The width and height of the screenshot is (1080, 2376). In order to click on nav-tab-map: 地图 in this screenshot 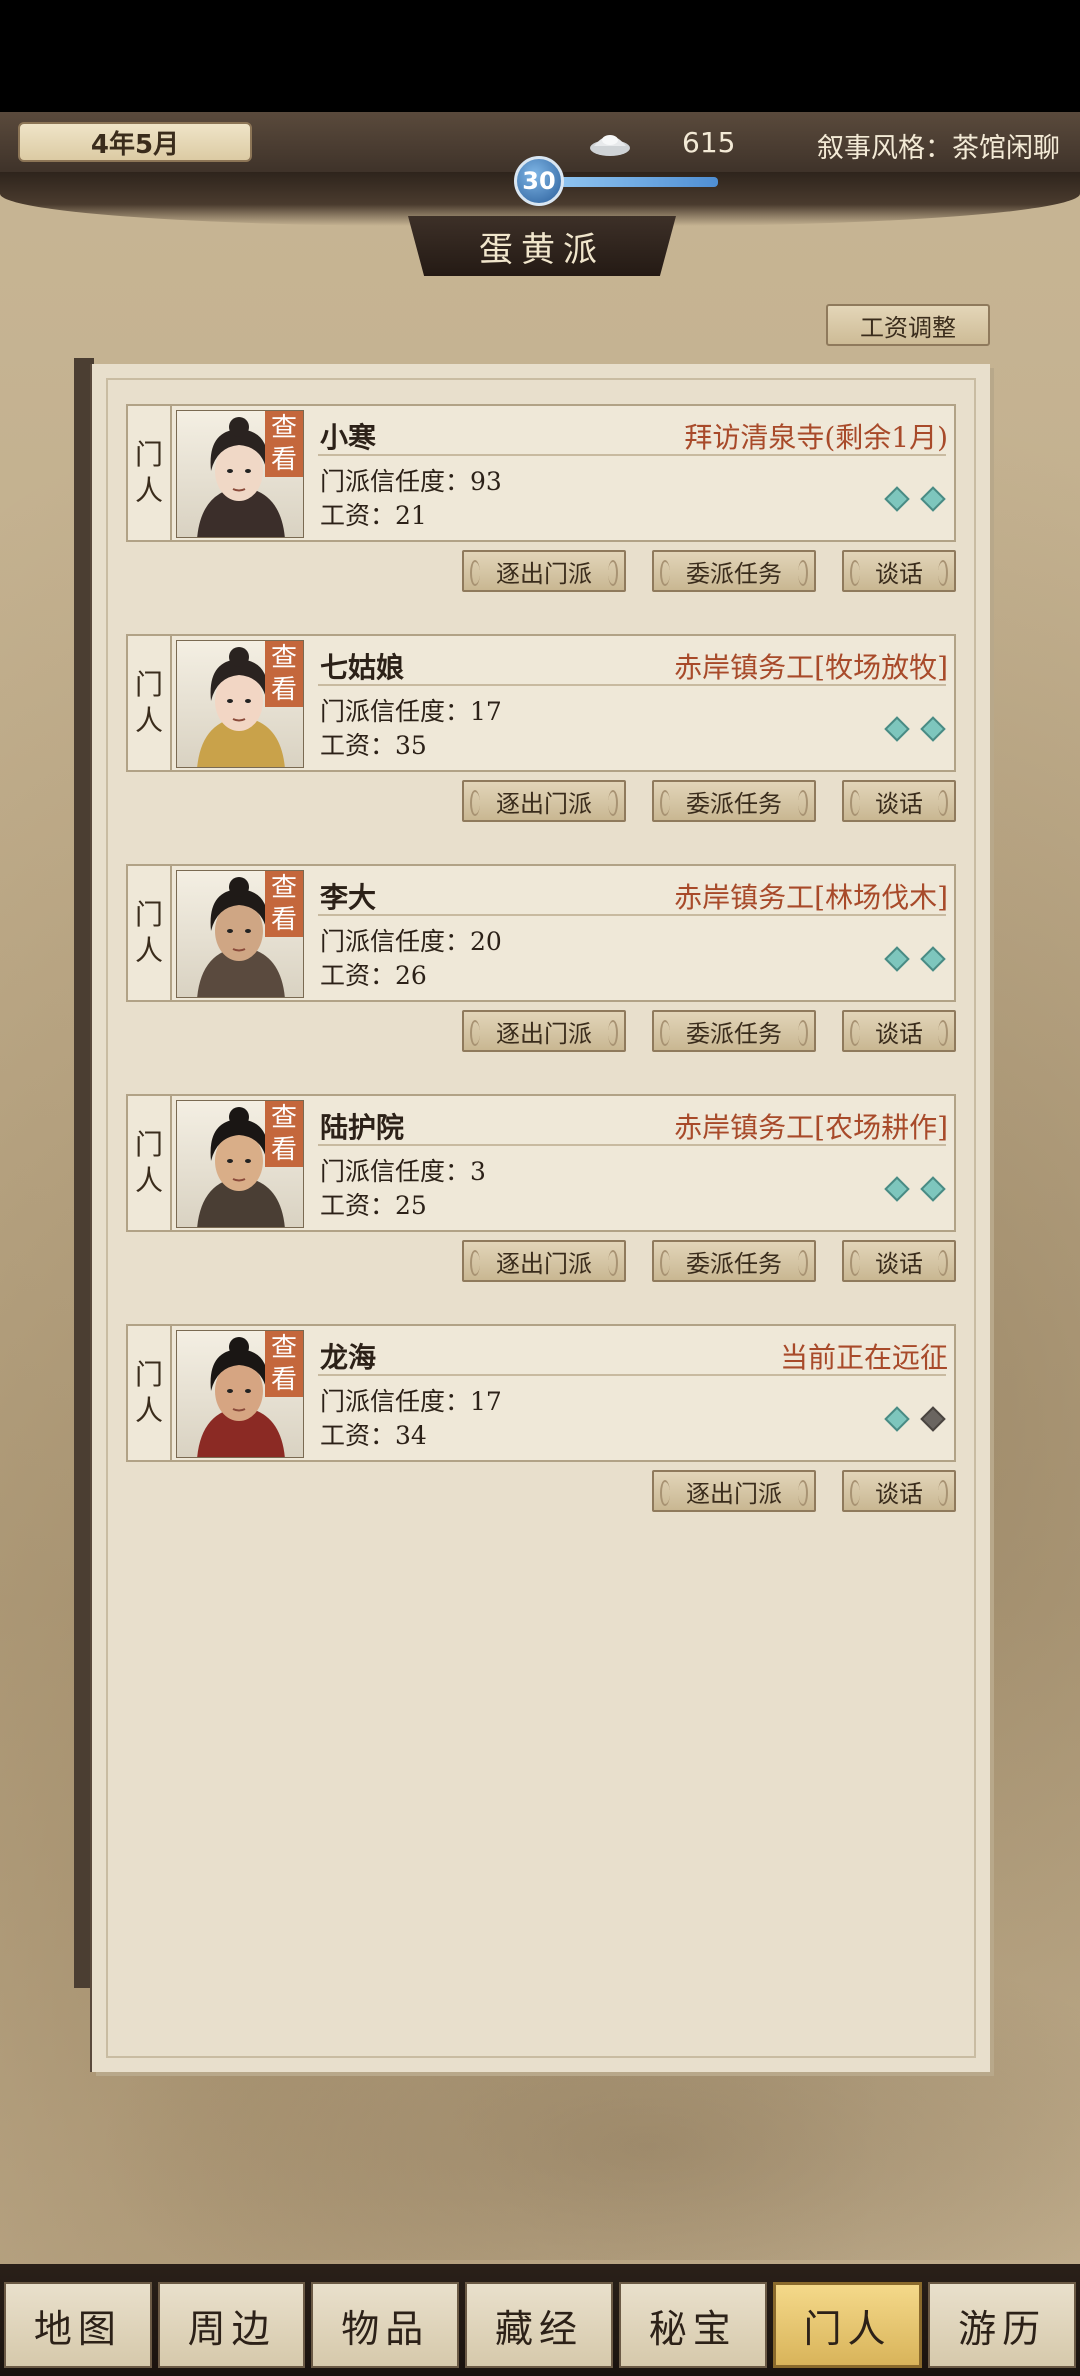, I will do `click(78, 2325)`.